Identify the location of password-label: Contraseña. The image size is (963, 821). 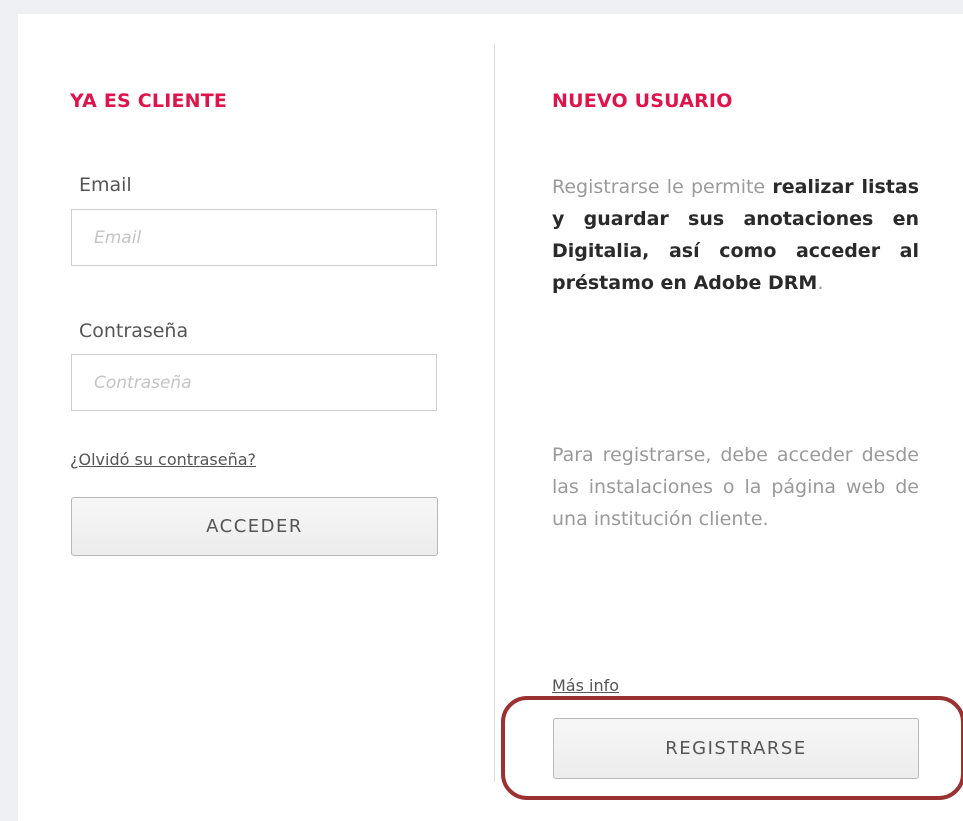
(134, 331).